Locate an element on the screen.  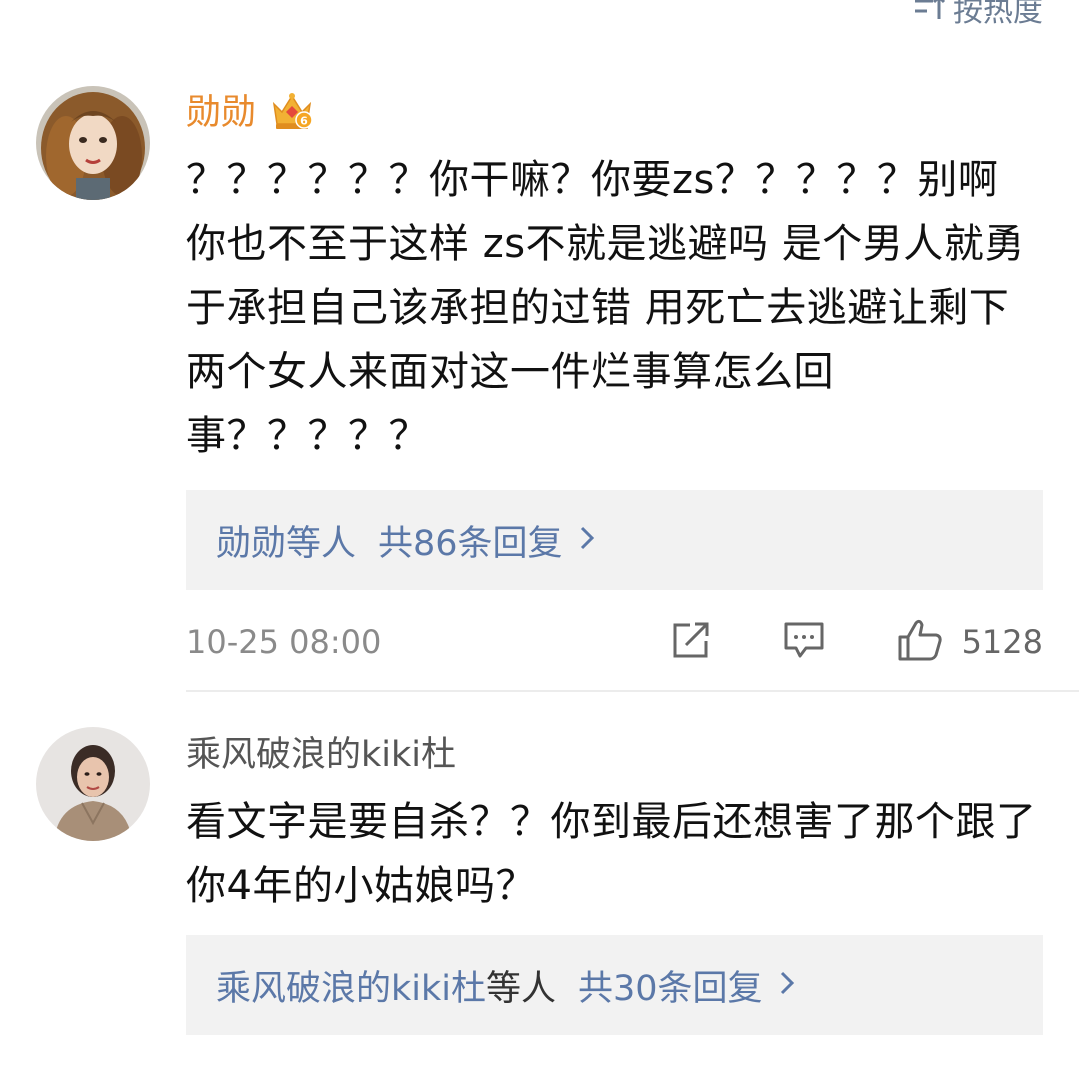
vip-level: 6 is located at coordinates (304, 121).